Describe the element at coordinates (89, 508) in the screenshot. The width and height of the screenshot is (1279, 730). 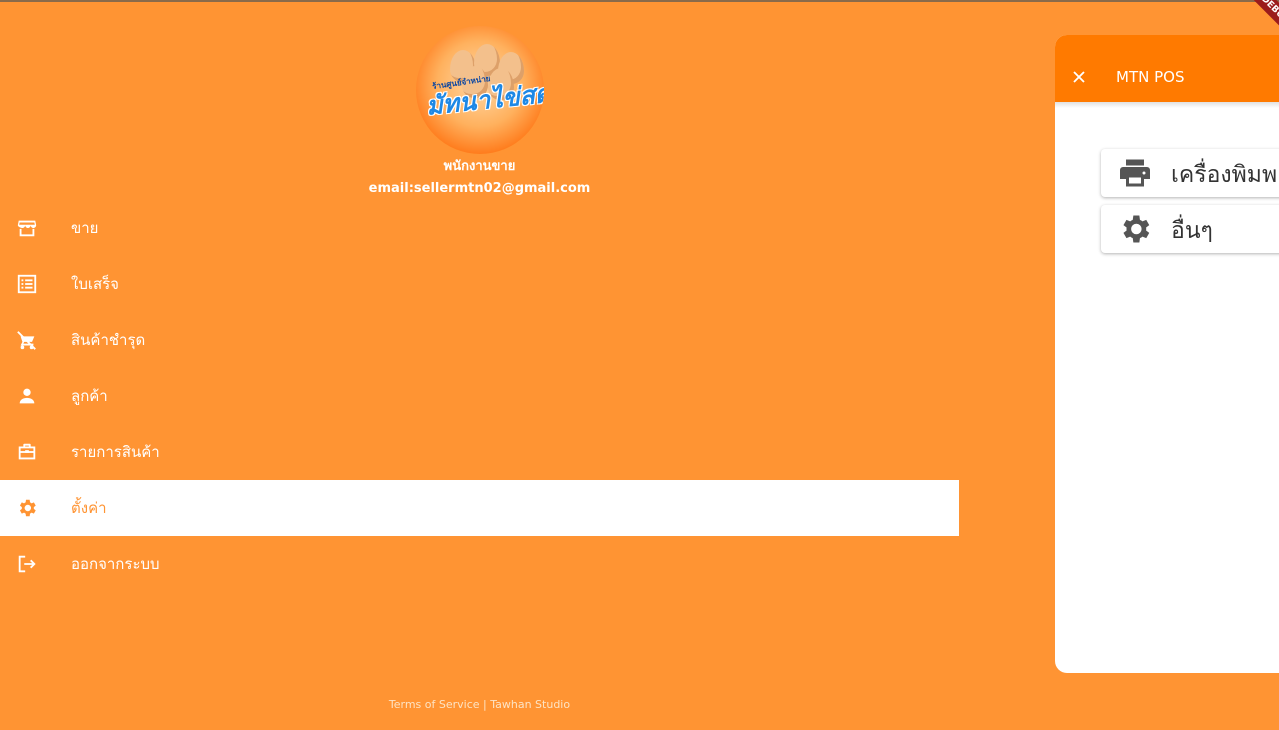
I see `menu-label: ตั้งค่า` at that location.